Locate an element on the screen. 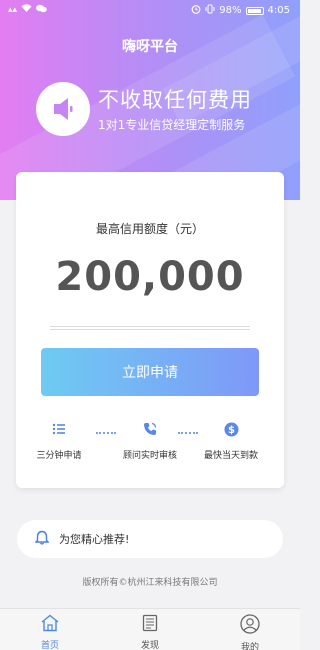  speaker-icon is located at coordinates (63, 109).